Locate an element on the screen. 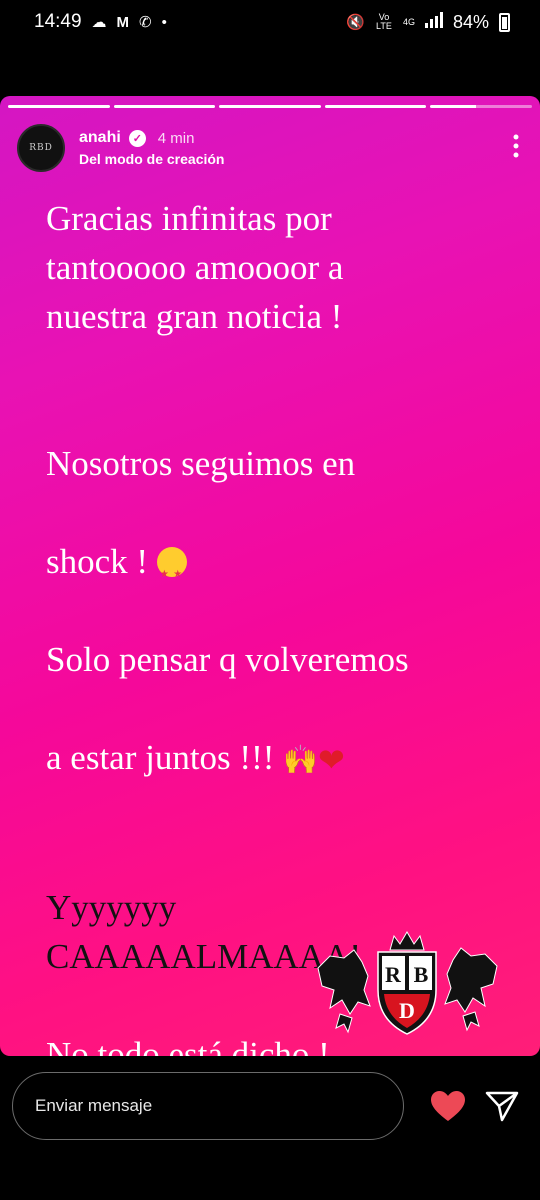 This screenshot has width=540, height=1200. status-time: 14:49 is located at coordinates (58, 21).